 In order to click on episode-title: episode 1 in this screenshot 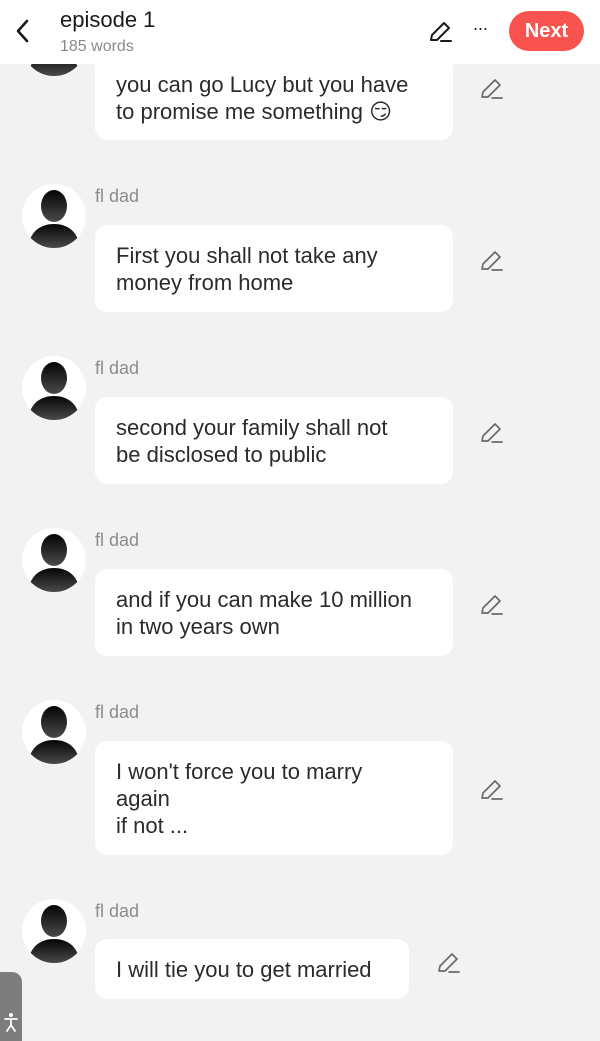, I will do `click(108, 19)`.